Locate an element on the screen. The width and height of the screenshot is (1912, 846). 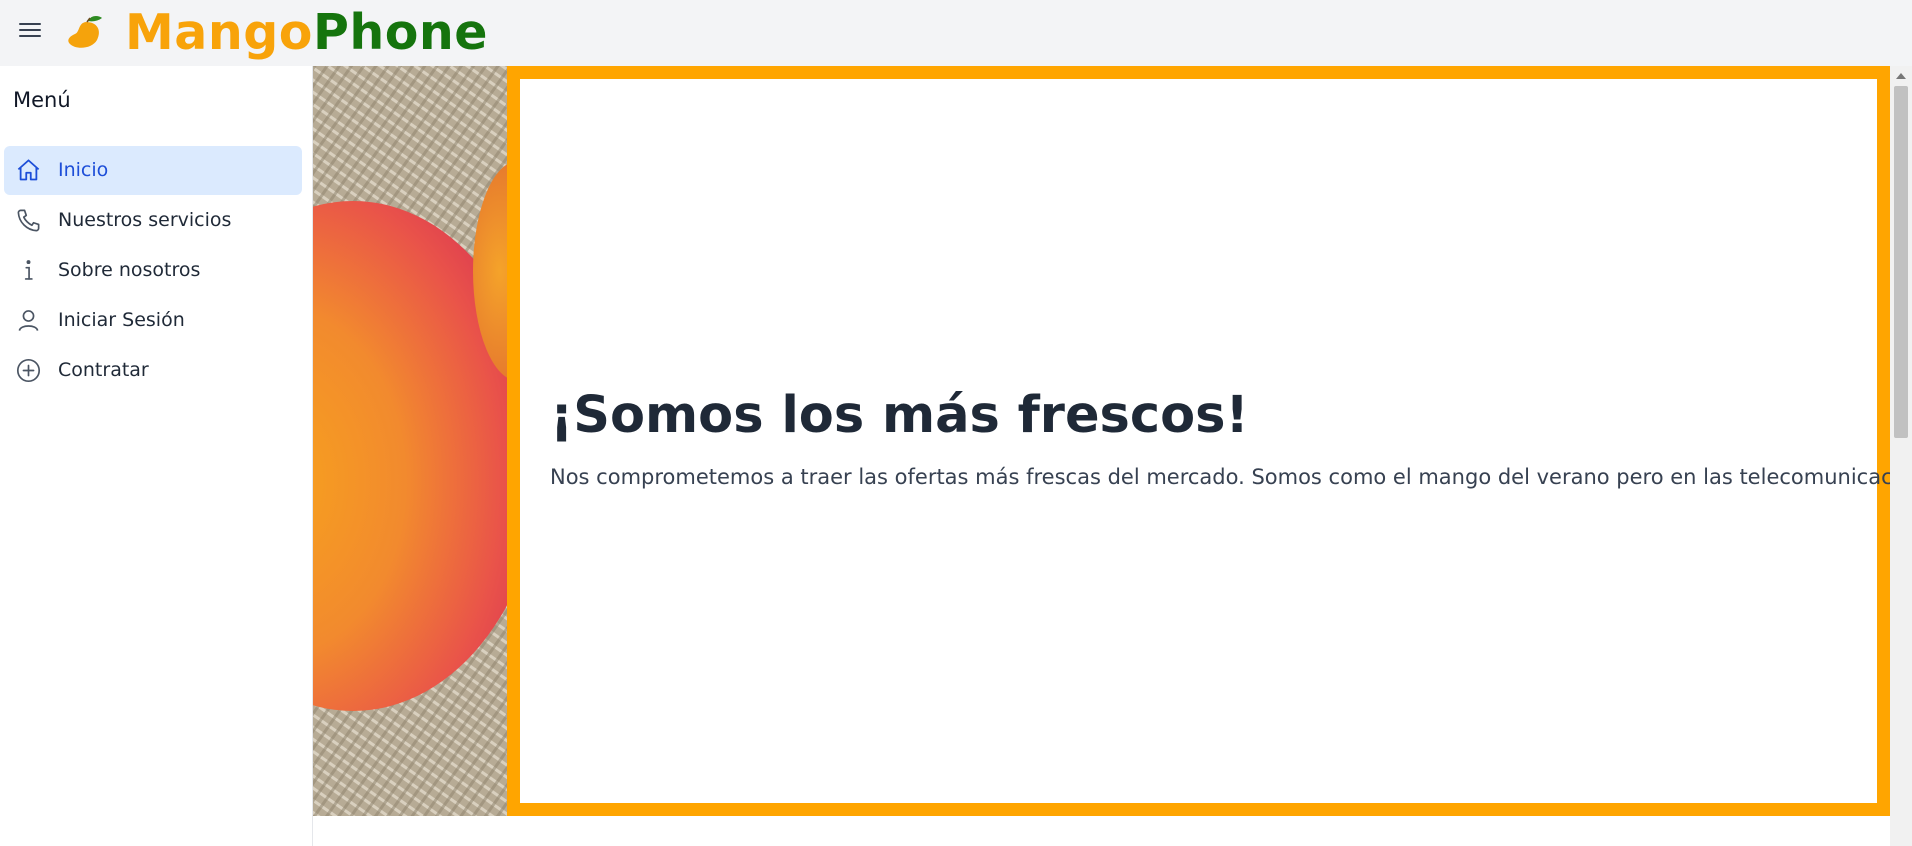
sidebar-item-inicio: Inicio is located at coordinates (153, 170).